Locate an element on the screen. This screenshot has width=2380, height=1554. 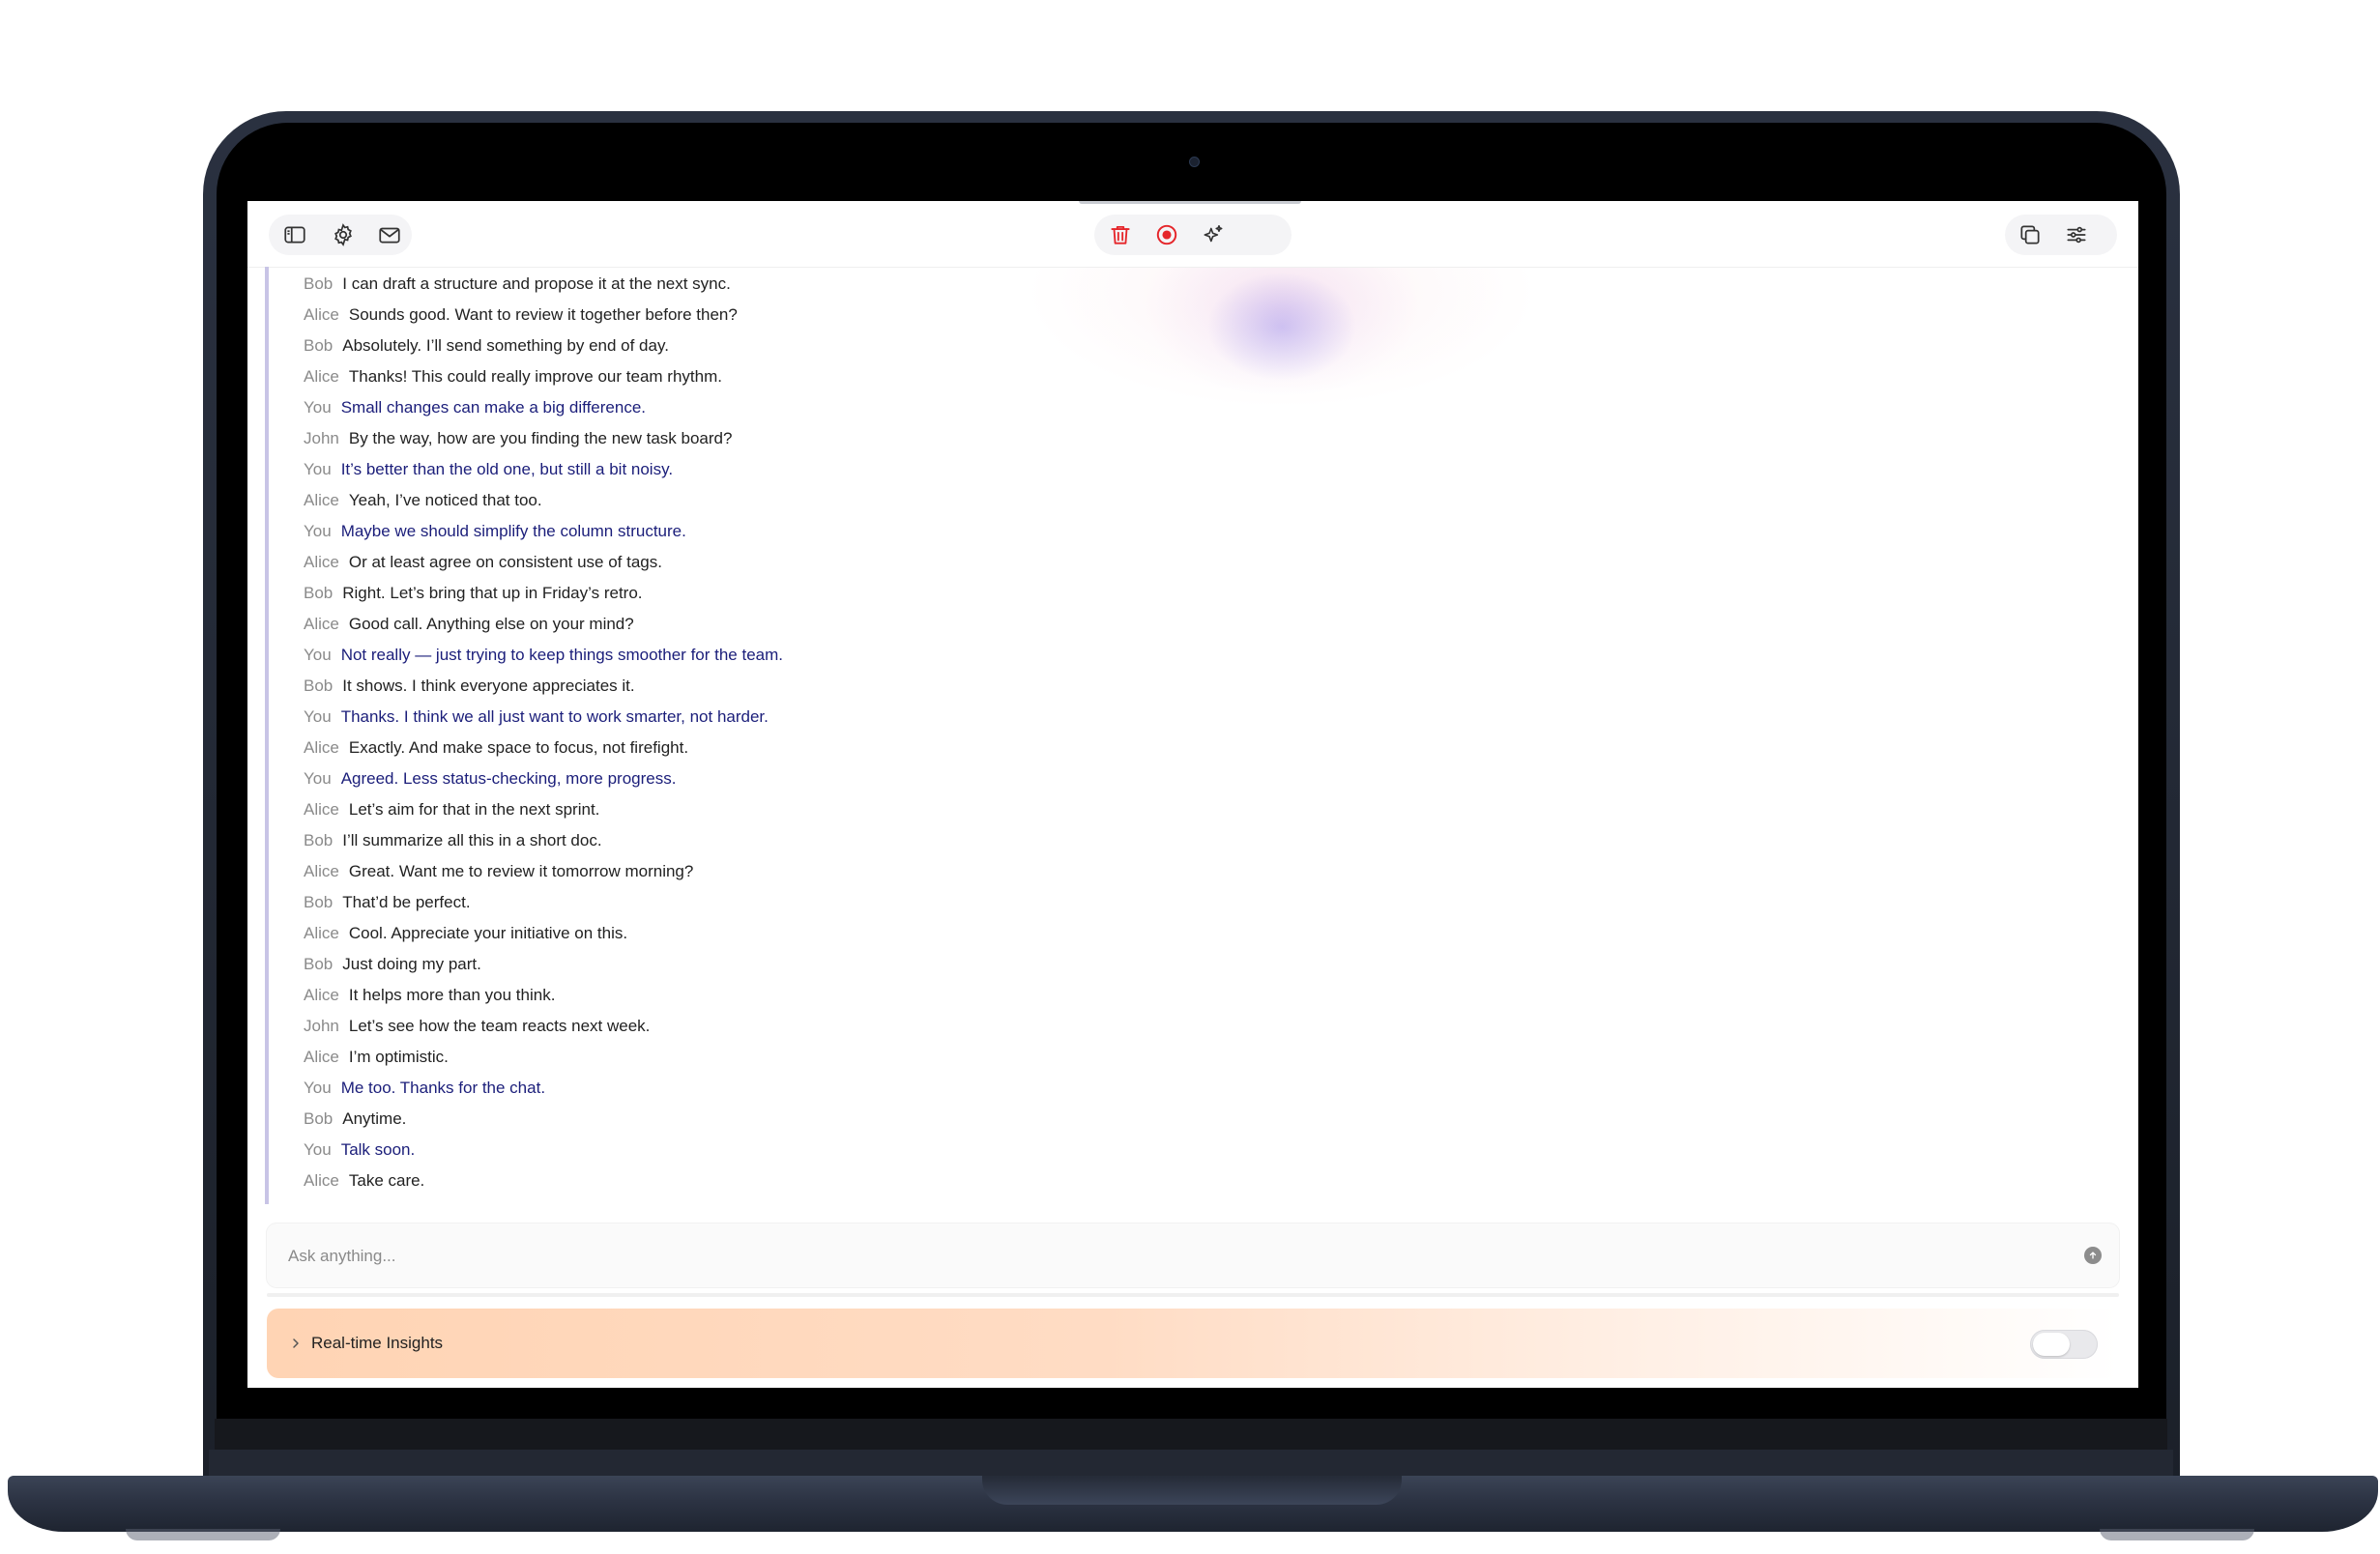
ask-input is located at coordinates (1158, 1256).